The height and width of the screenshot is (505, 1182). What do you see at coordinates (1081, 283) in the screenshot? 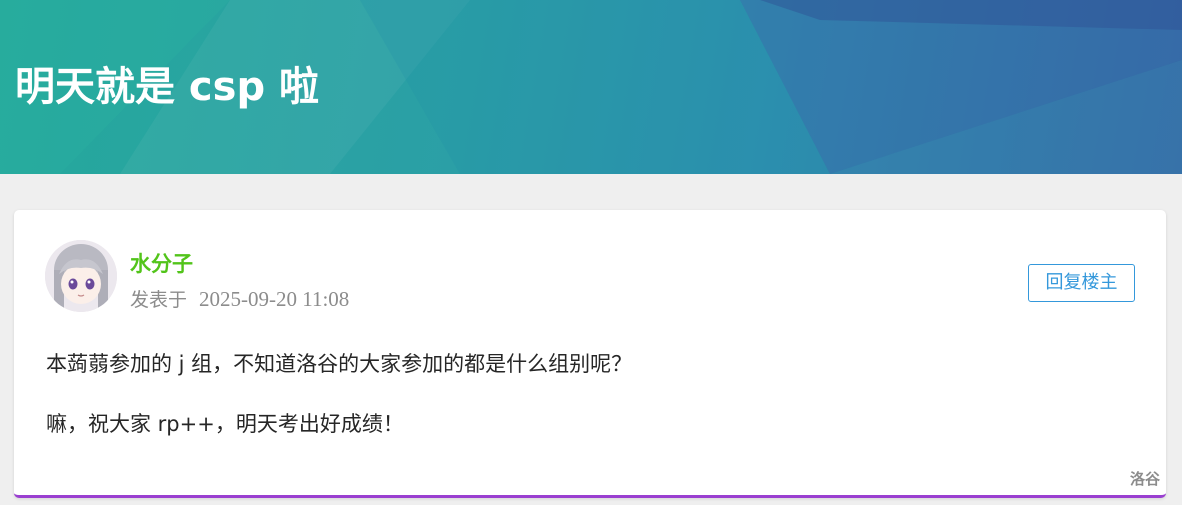
I see `reply-to-op-button: 回复楼主` at bounding box center [1081, 283].